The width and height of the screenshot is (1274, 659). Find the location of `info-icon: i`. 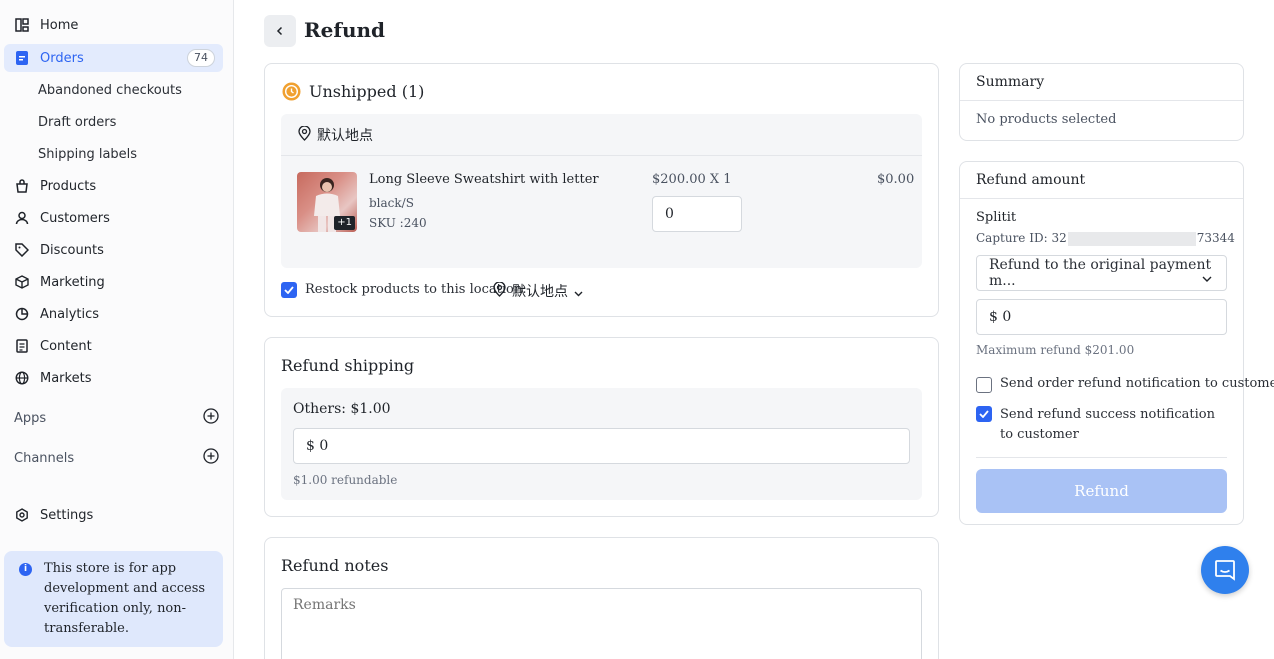

info-icon: i is located at coordinates (25, 569).